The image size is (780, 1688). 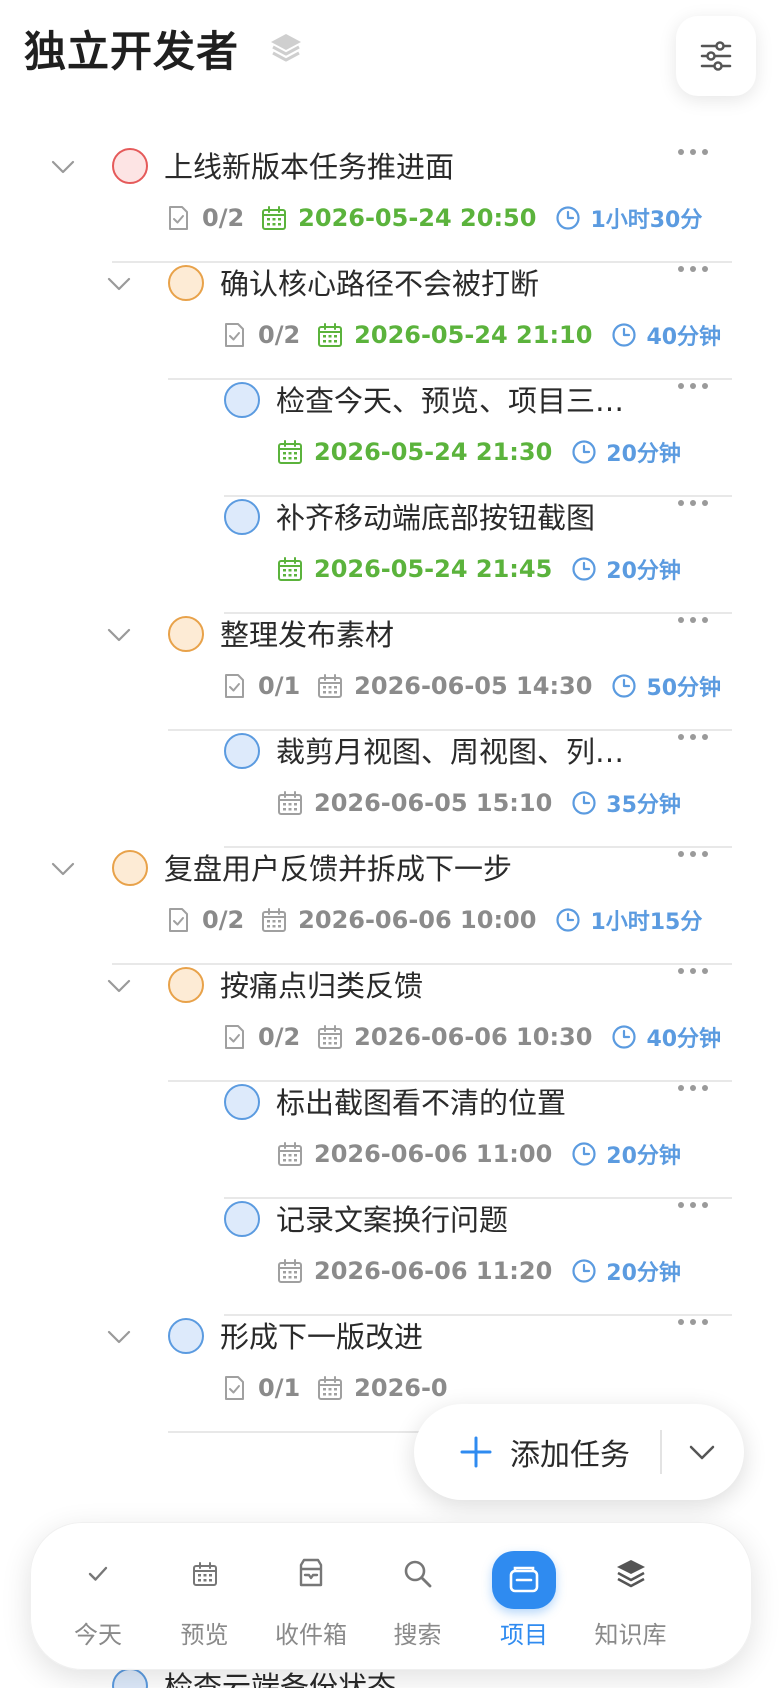 What do you see at coordinates (643, 571) in the screenshot?
I see `task-duration: 20分钟` at bounding box center [643, 571].